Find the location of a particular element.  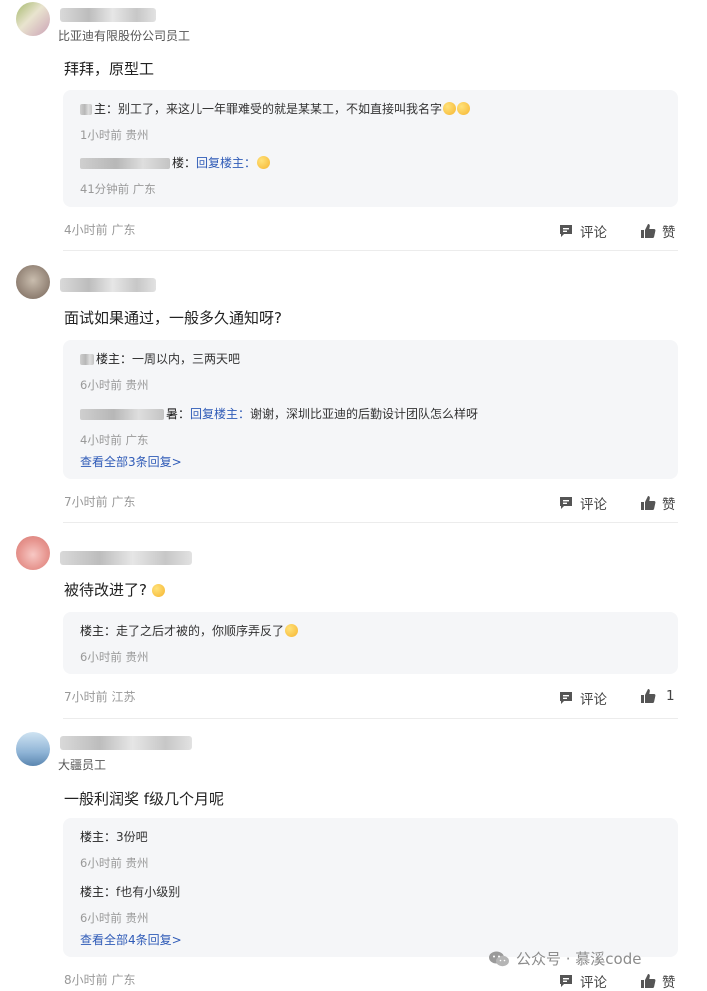

reply-text: 走了之后才被的，你顺序弄反了 is located at coordinates (200, 631).